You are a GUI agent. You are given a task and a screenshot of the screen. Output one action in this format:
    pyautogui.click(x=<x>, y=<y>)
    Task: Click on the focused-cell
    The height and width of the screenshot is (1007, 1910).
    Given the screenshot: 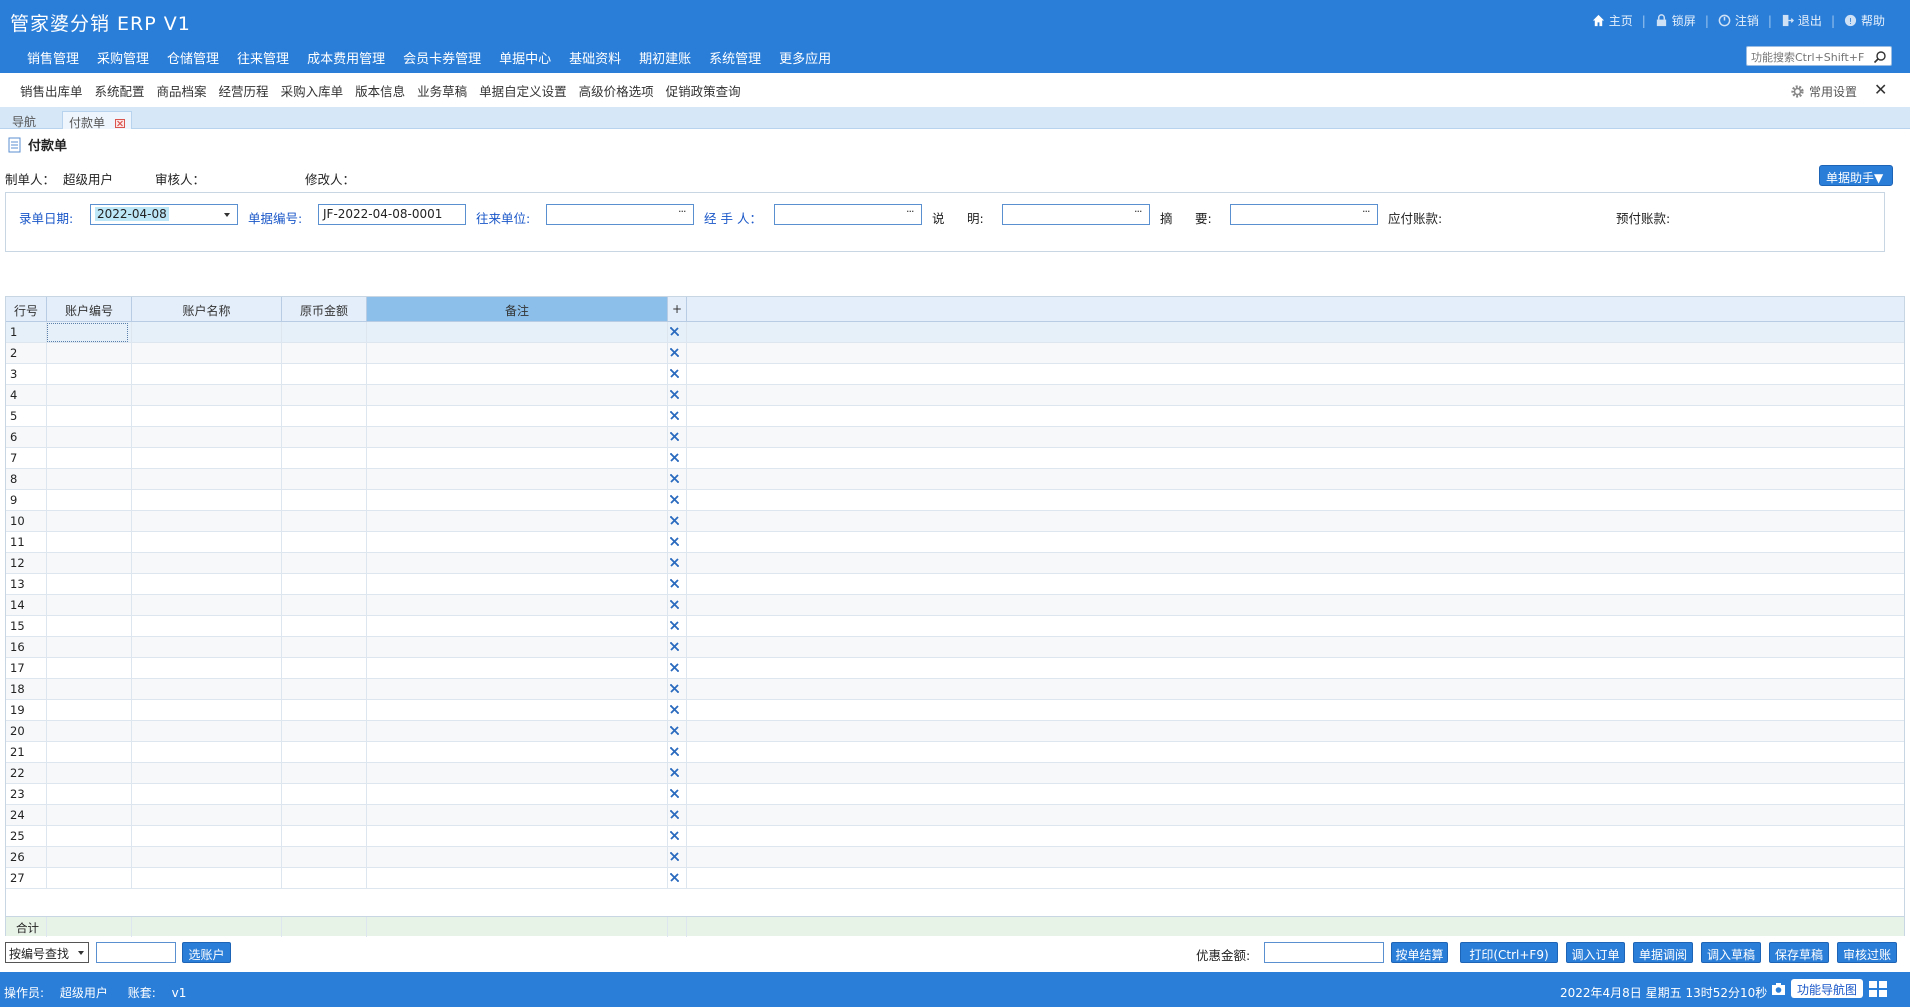 What is the action you would take?
    pyautogui.click(x=87, y=332)
    